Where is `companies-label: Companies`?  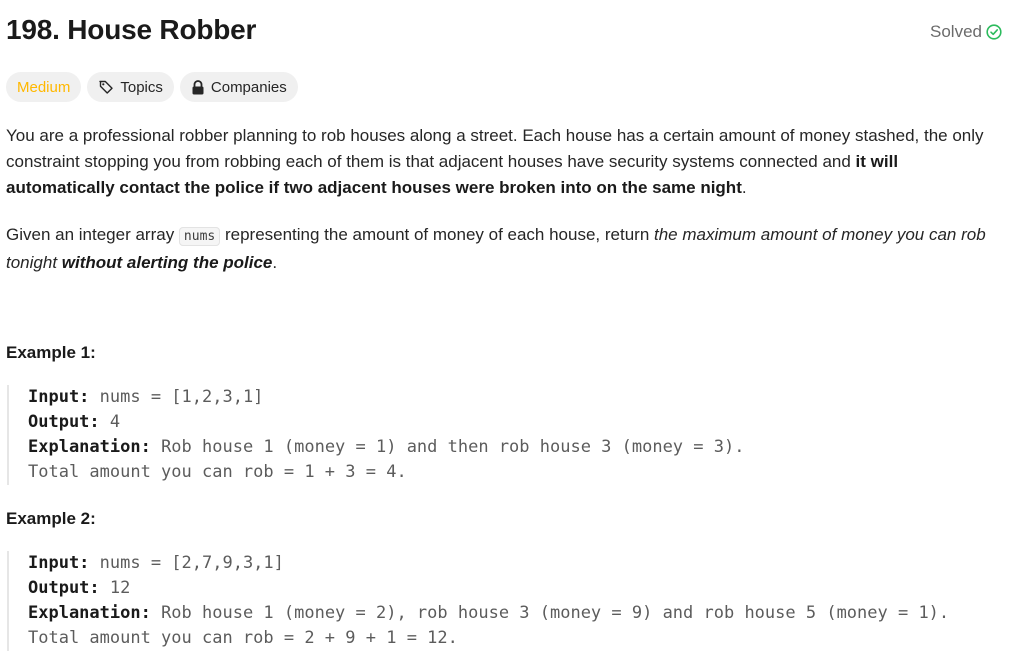
companies-label: Companies is located at coordinates (248, 87).